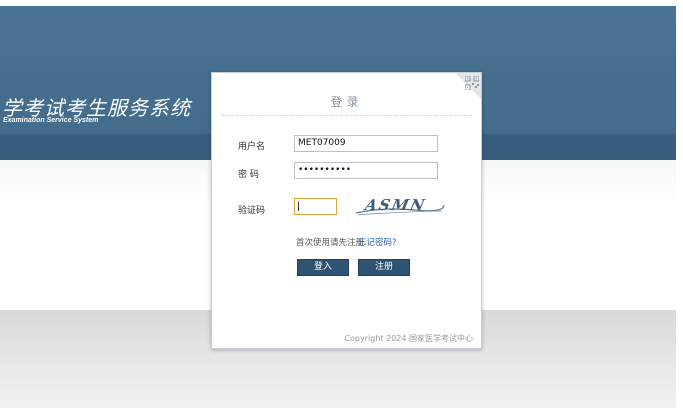 This screenshot has height=408, width=683. Describe the element at coordinates (384, 267) in the screenshot. I see `register-button: 注册` at that location.